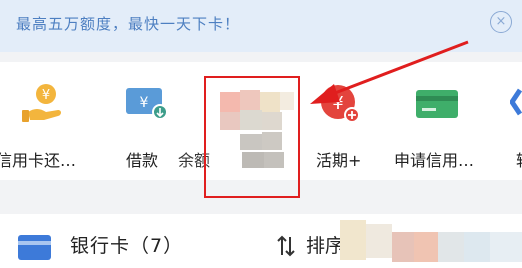 The height and width of the screenshot is (268, 522). What do you see at coordinates (389, 72) in the screenshot?
I see `annotation-arrow` at bounding box center [389, 72].